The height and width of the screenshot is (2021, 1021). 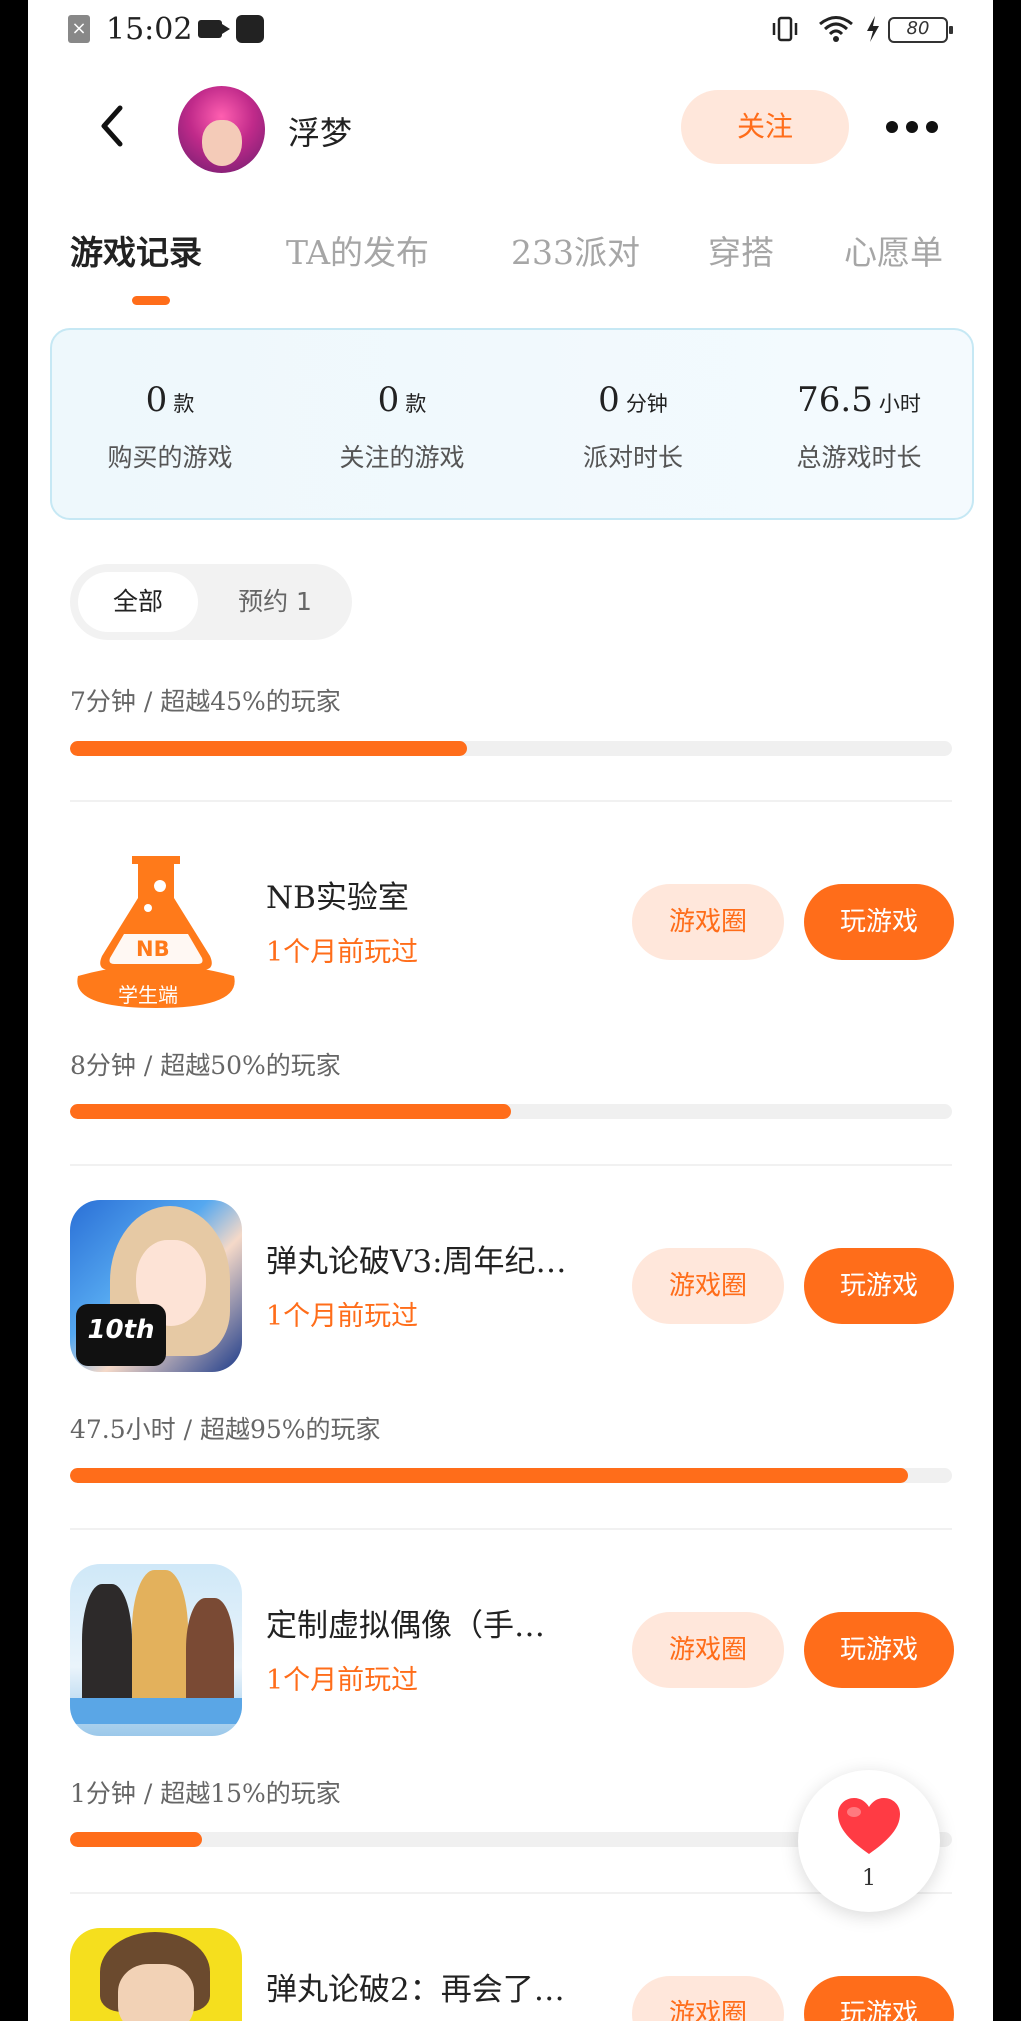 I want to click on virtual-idol-icon, so click(x=156, y=1650).